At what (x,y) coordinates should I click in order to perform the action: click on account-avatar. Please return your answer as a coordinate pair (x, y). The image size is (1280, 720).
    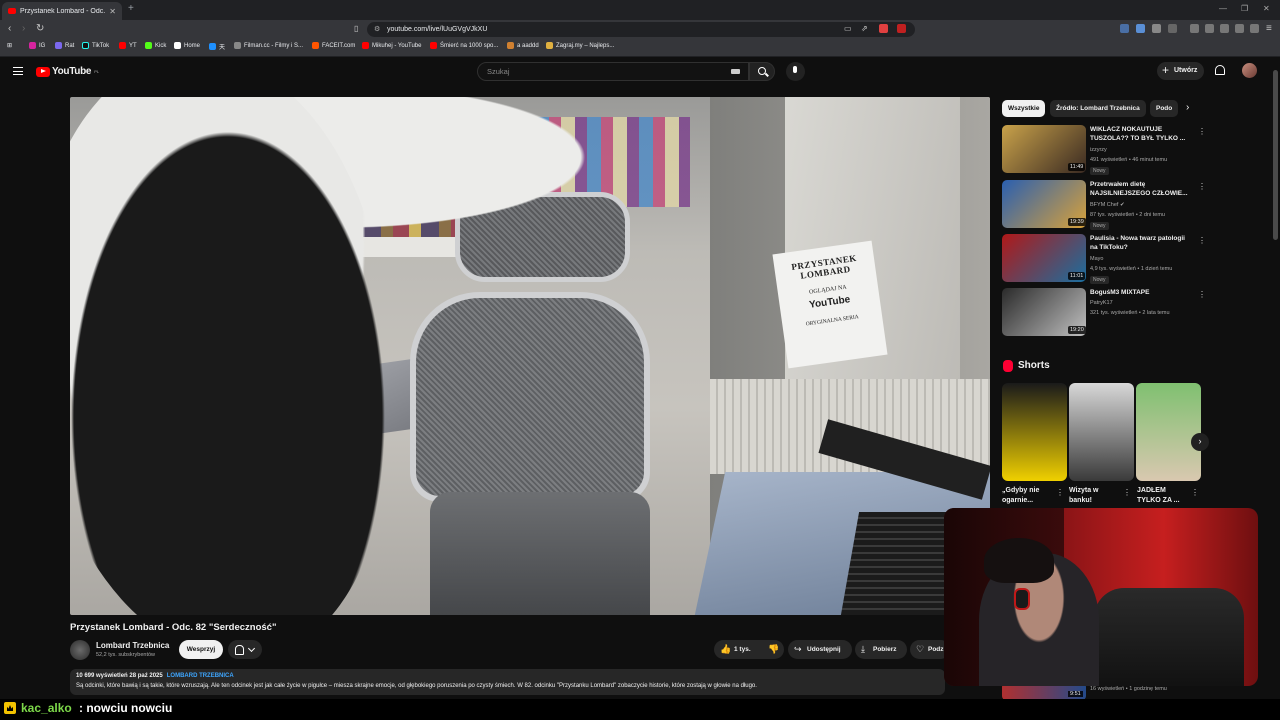
    Looking at the image, I should click on (1249, 70).